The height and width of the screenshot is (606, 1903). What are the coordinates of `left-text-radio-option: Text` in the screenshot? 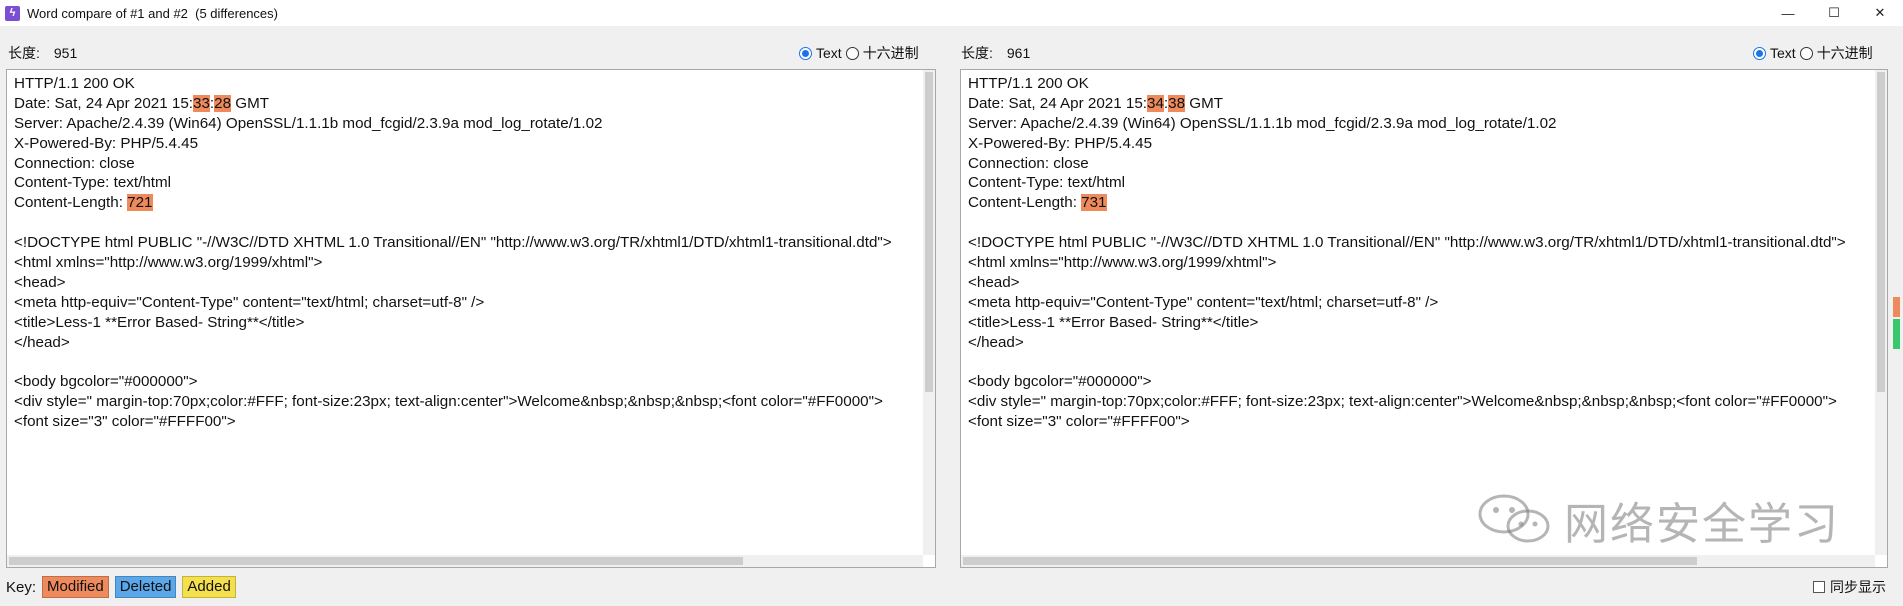 It's located at (820, 53).